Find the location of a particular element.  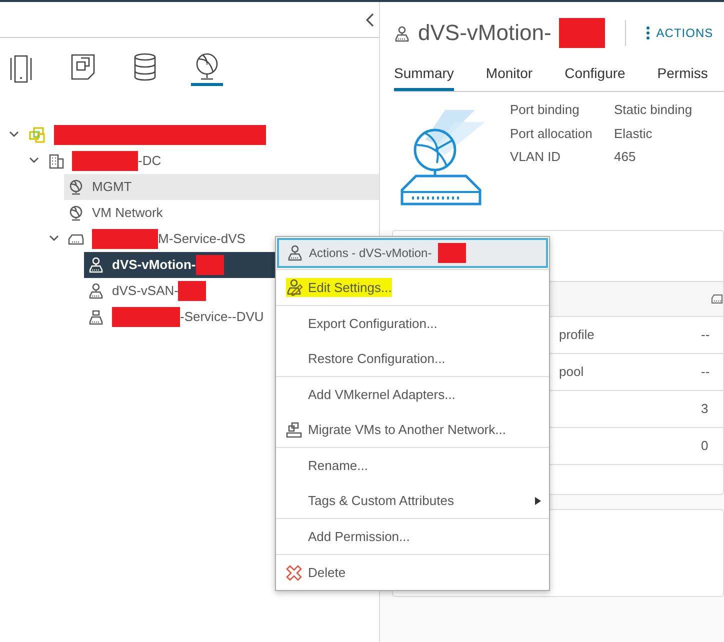

vms-icon is located at coordinates (83, 67).